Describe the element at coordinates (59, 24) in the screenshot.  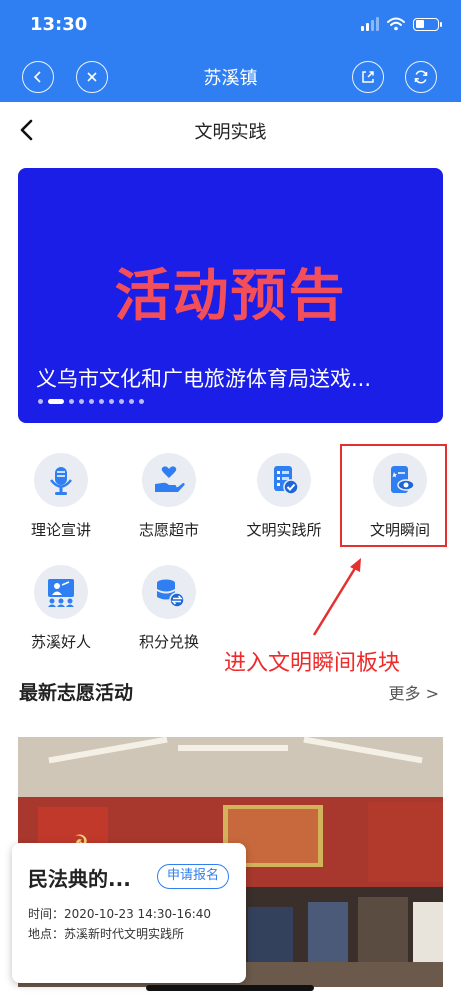
I see `status-time: 13:30` at that location.